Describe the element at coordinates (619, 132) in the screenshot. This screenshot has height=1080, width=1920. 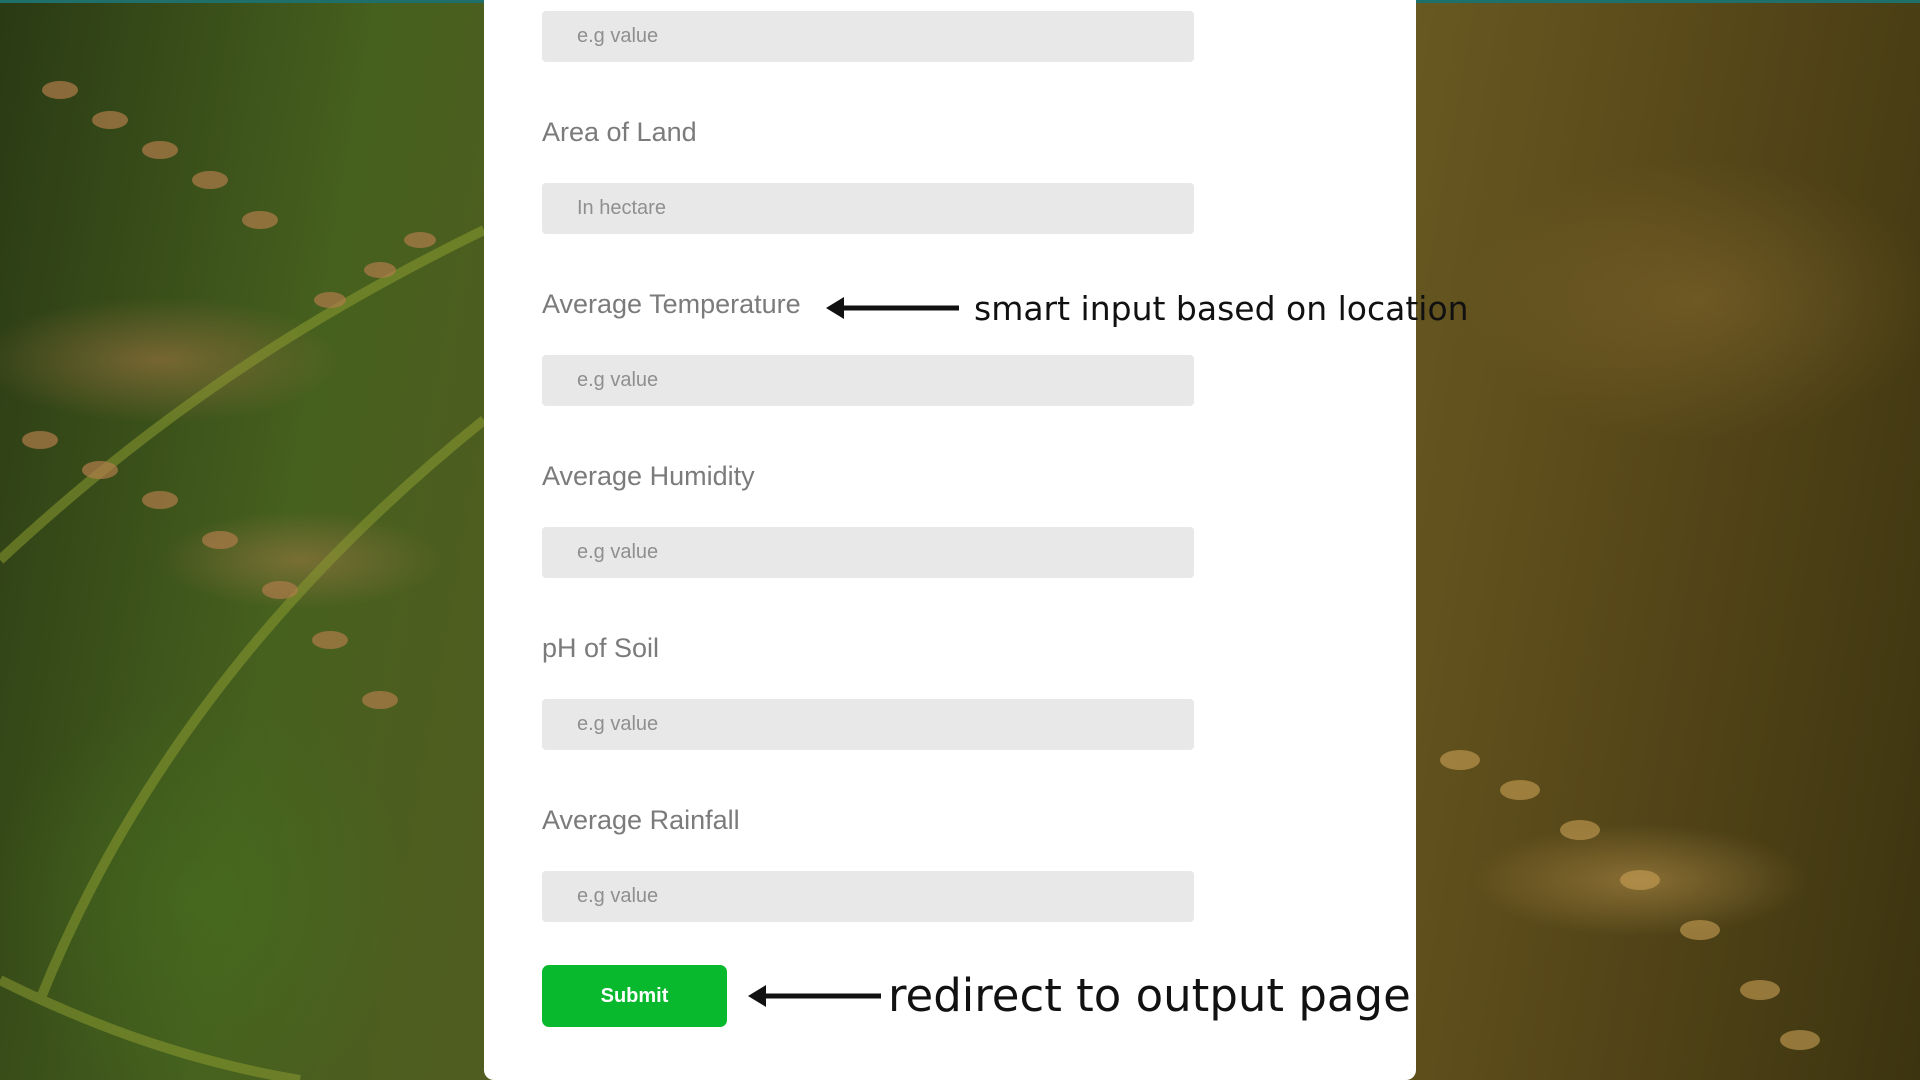
I see `area-of-land-label: Area of Land` at that location.